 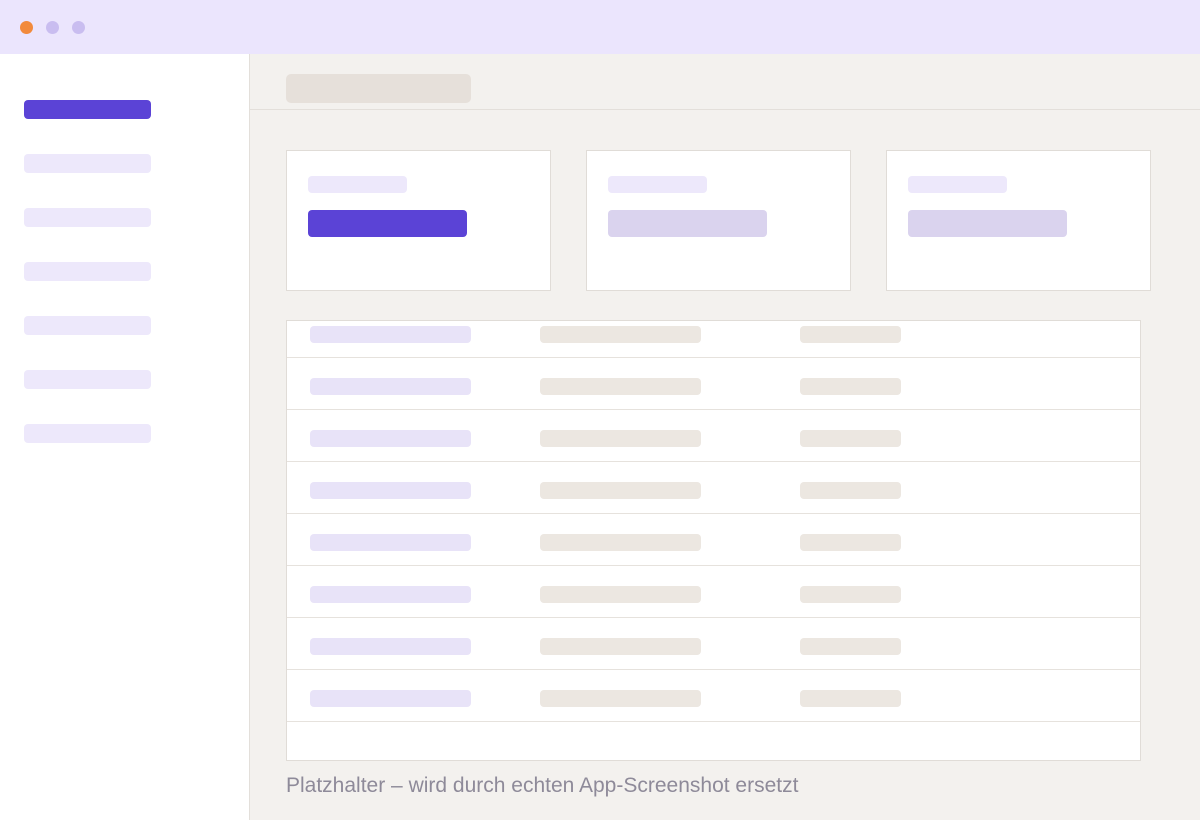 What do you see at coordinates (52, 27) in the screenshot?
I see `minimize-window-dot` at bounding box center [52, 27].